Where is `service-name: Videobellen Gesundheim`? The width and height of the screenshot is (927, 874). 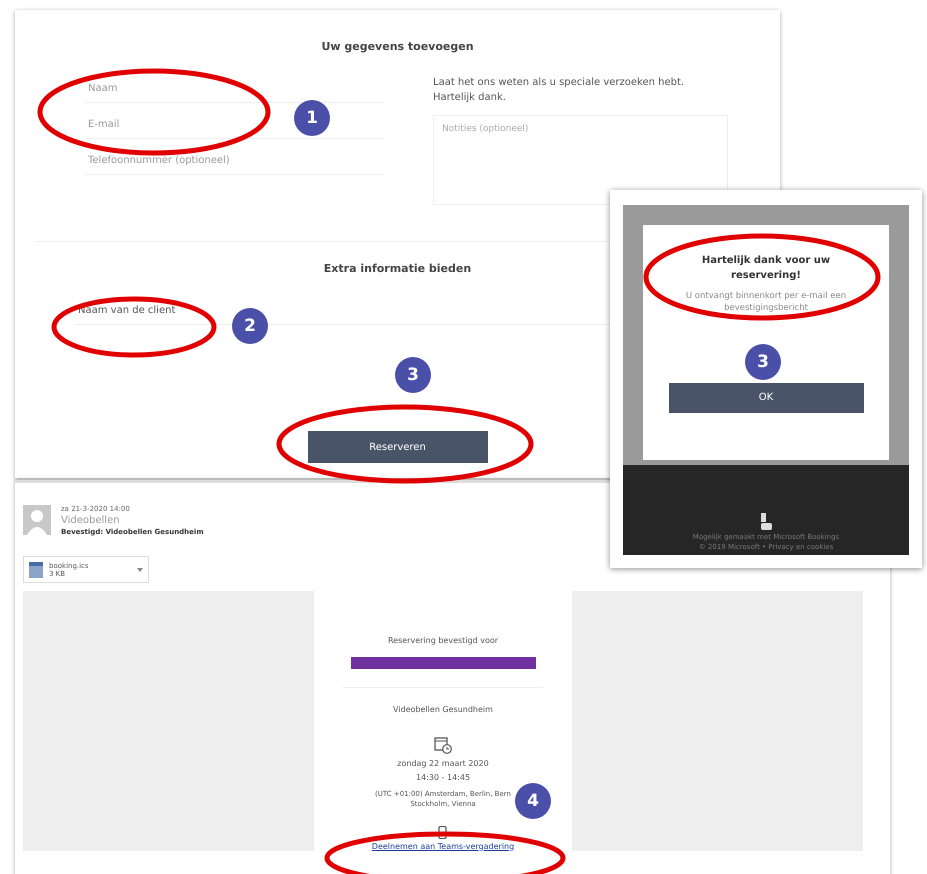 service-name: Videobellen Gesundheim is located at coordinates (443, 709).